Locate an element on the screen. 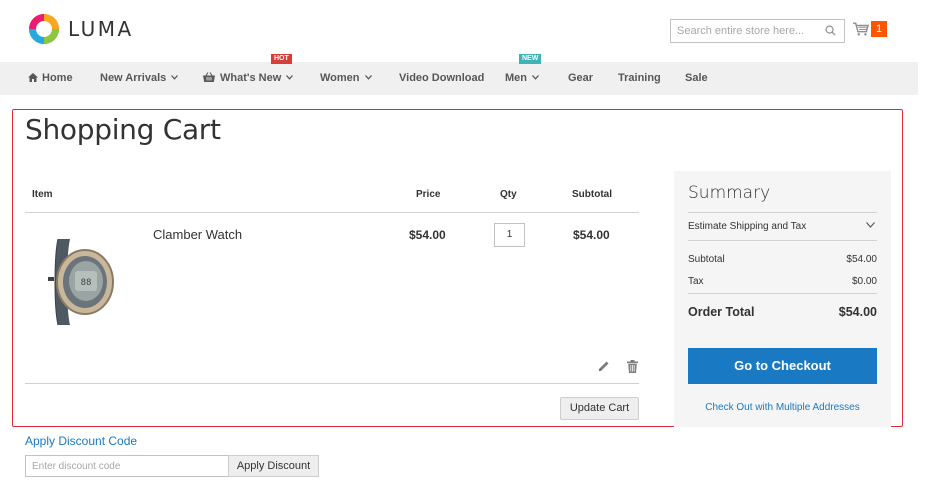 The width and height of the screenshot is (936, 490). apply-discount-button: Apply Discount is located at coordinates (273, 466).